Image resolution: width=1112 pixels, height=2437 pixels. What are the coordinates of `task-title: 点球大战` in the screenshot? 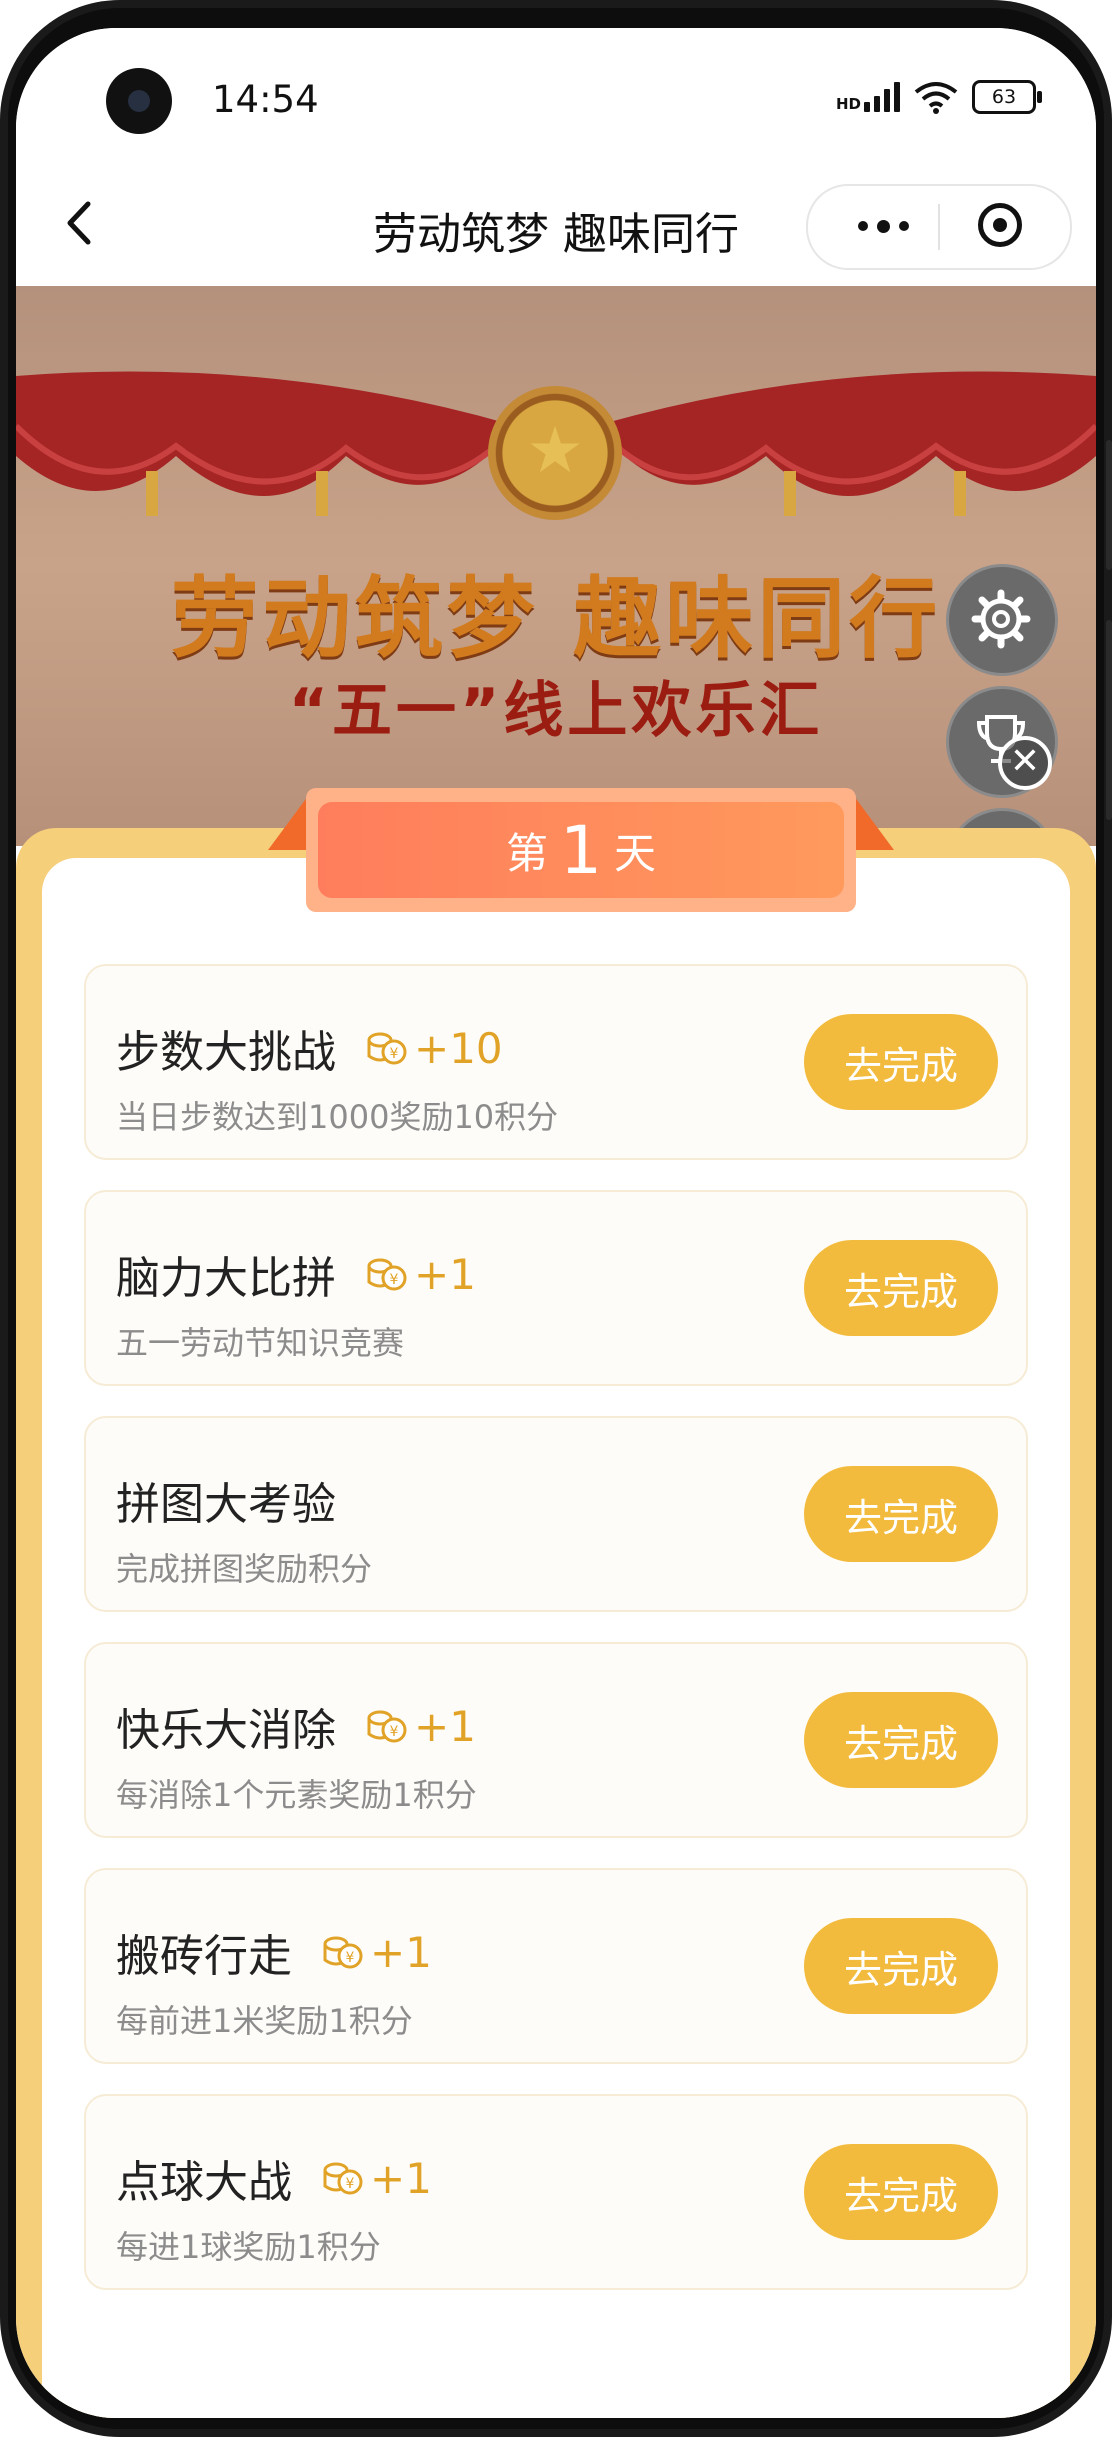 It's located at (204, 2182).